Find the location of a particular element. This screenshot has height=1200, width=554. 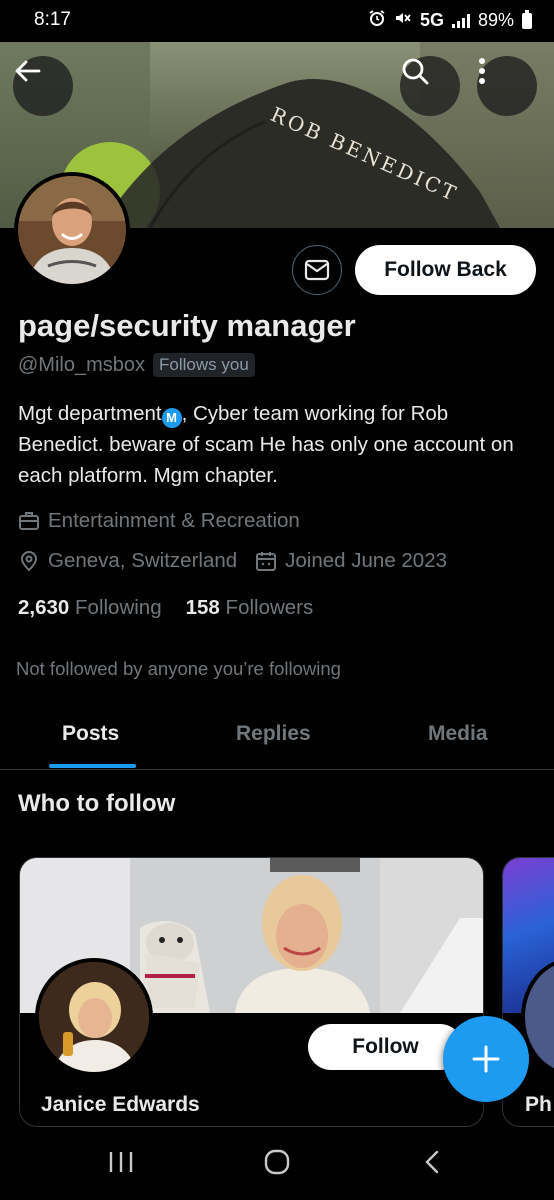

arrow-left-icon is located at coordinates (28, 71).